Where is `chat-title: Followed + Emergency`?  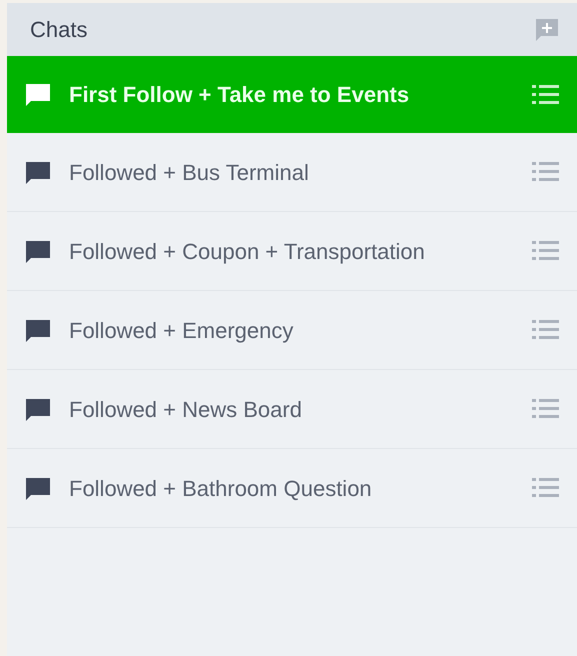
chat-title: Followed + Emergency is located at coordinates (181, 330).